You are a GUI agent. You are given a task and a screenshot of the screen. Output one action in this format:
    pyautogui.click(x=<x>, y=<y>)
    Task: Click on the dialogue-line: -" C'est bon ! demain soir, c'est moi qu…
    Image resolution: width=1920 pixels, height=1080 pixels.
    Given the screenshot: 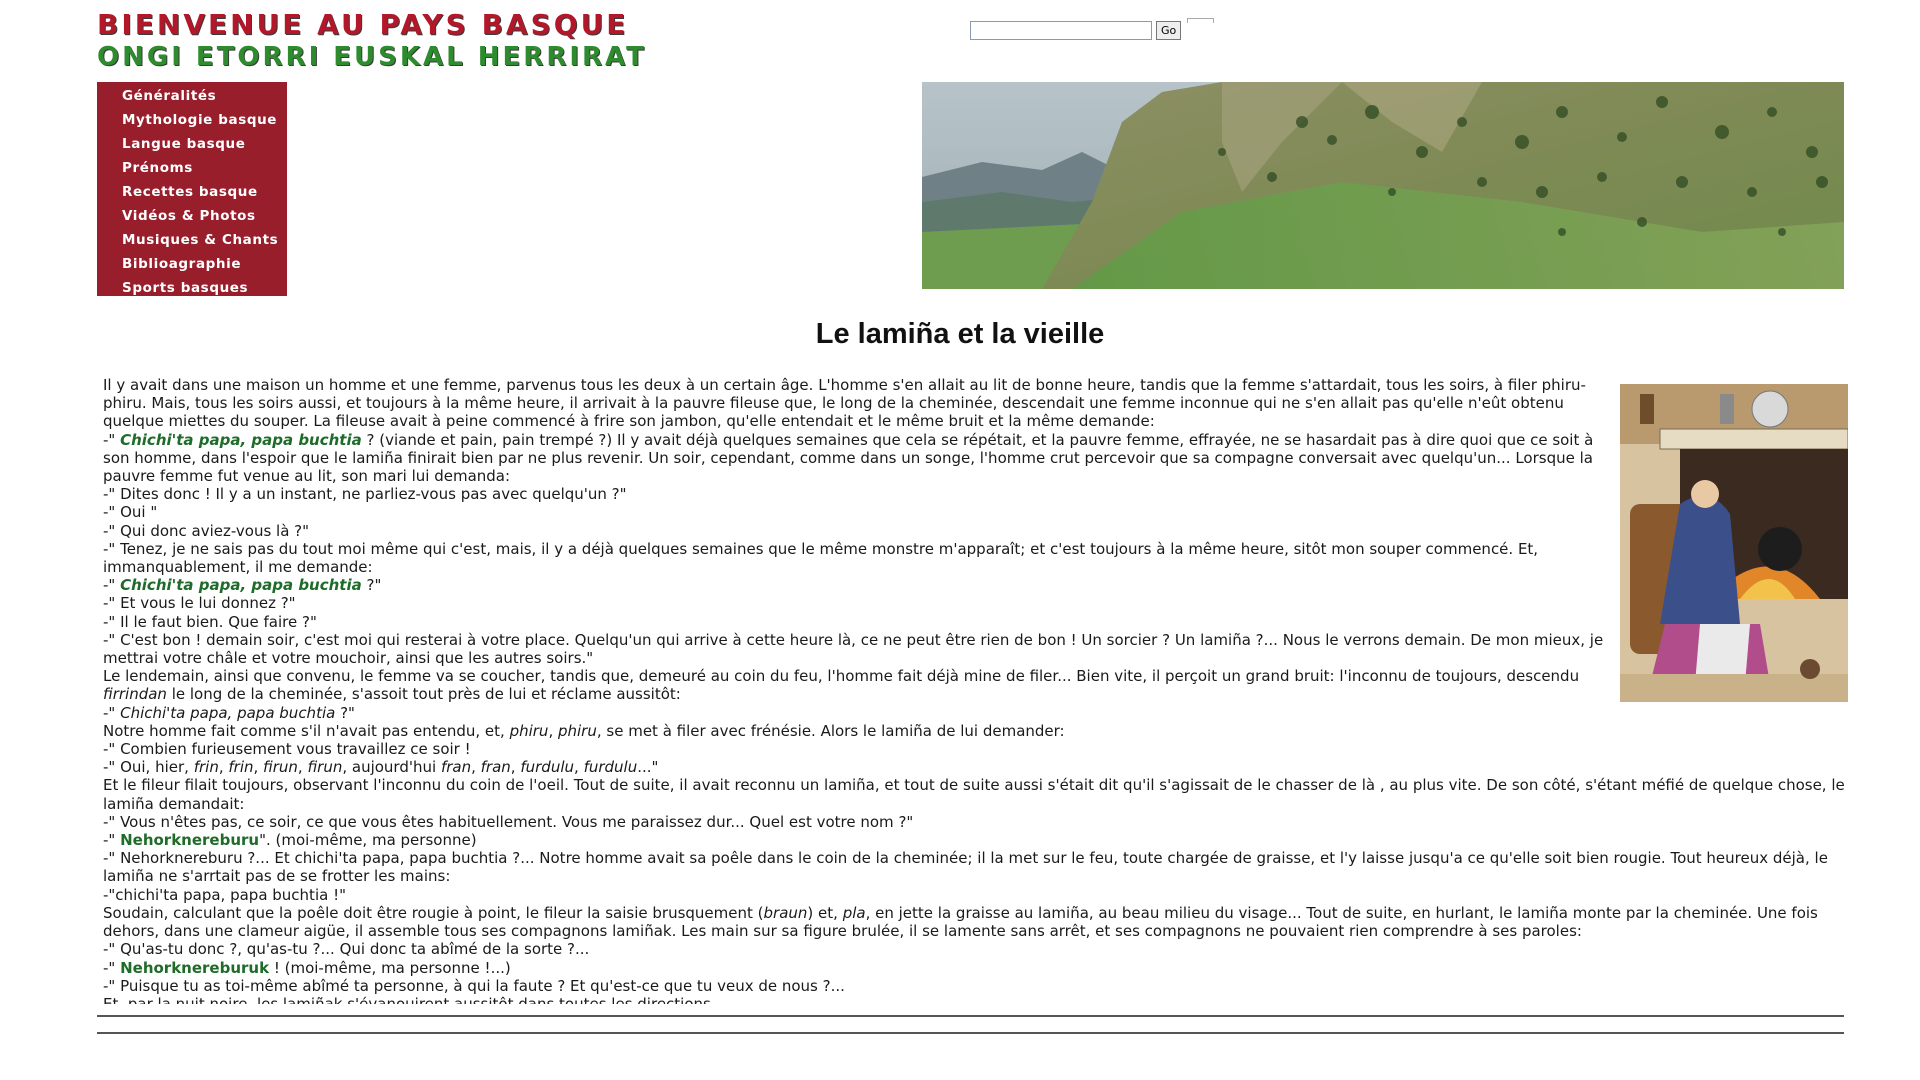 What is the action you would take?
    pyautogui.click(x=853, y=649)
    